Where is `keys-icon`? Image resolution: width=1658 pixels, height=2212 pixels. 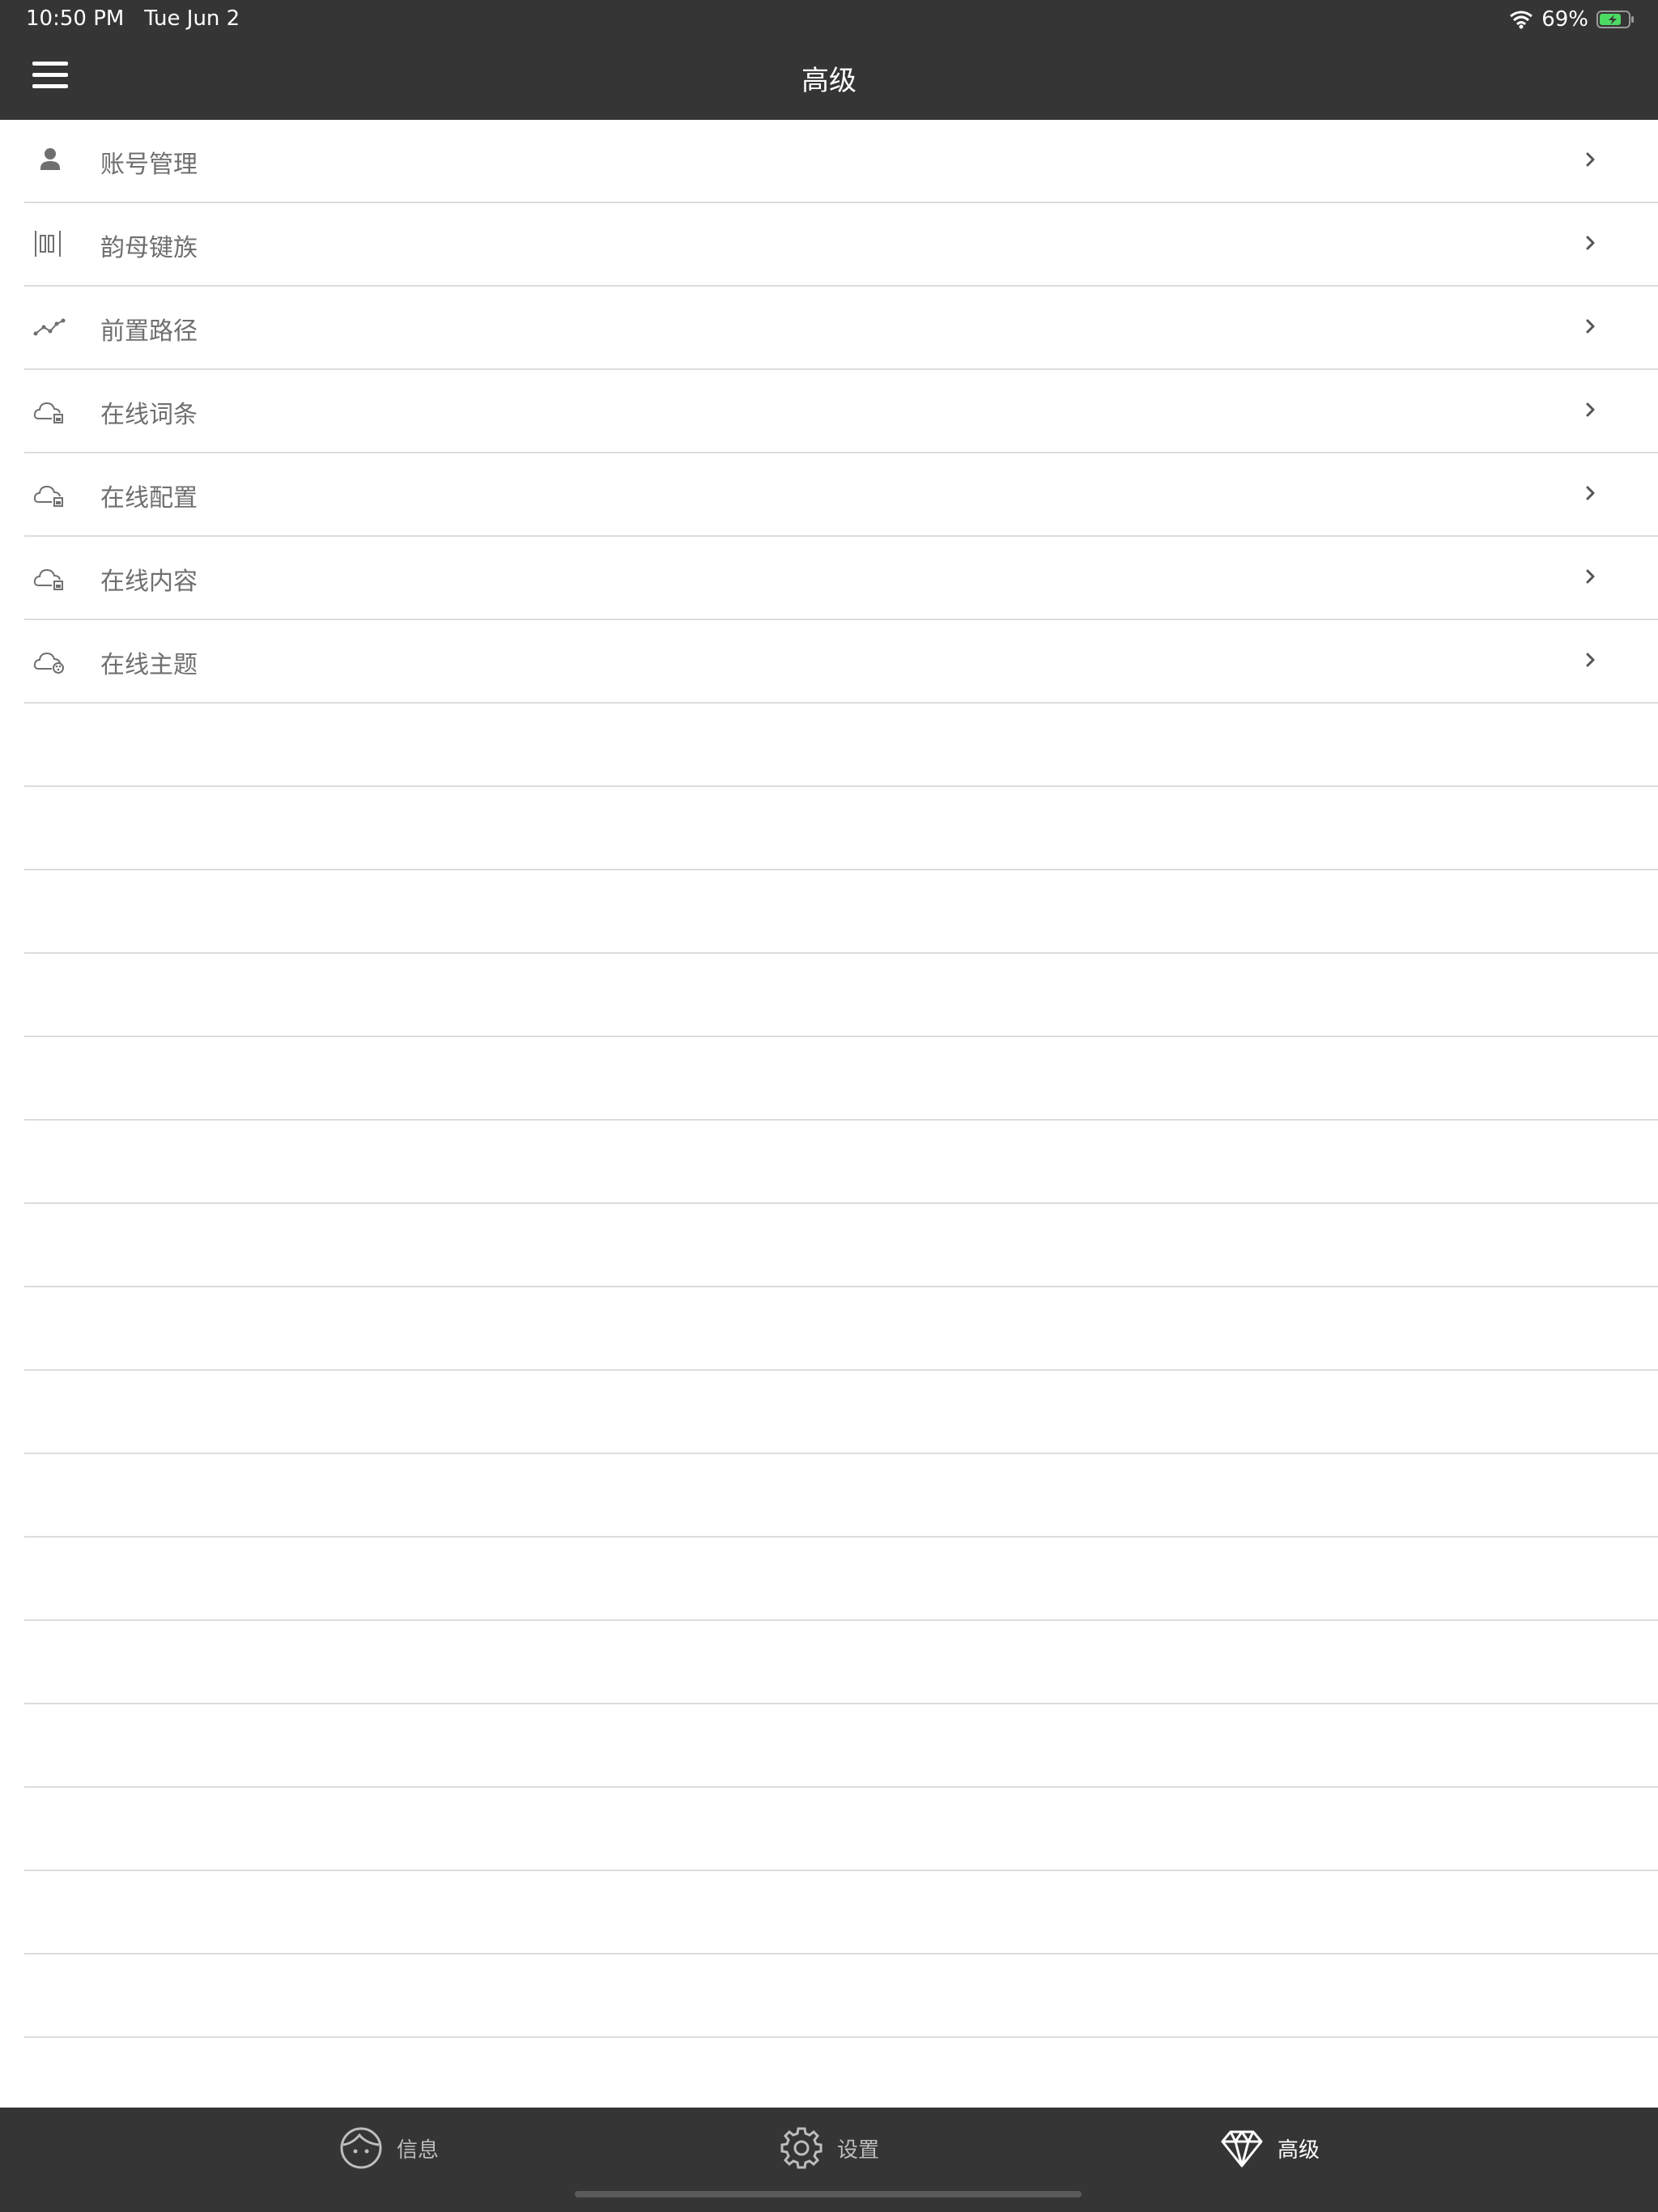
keys-icon is located at coordinates (48, 244).